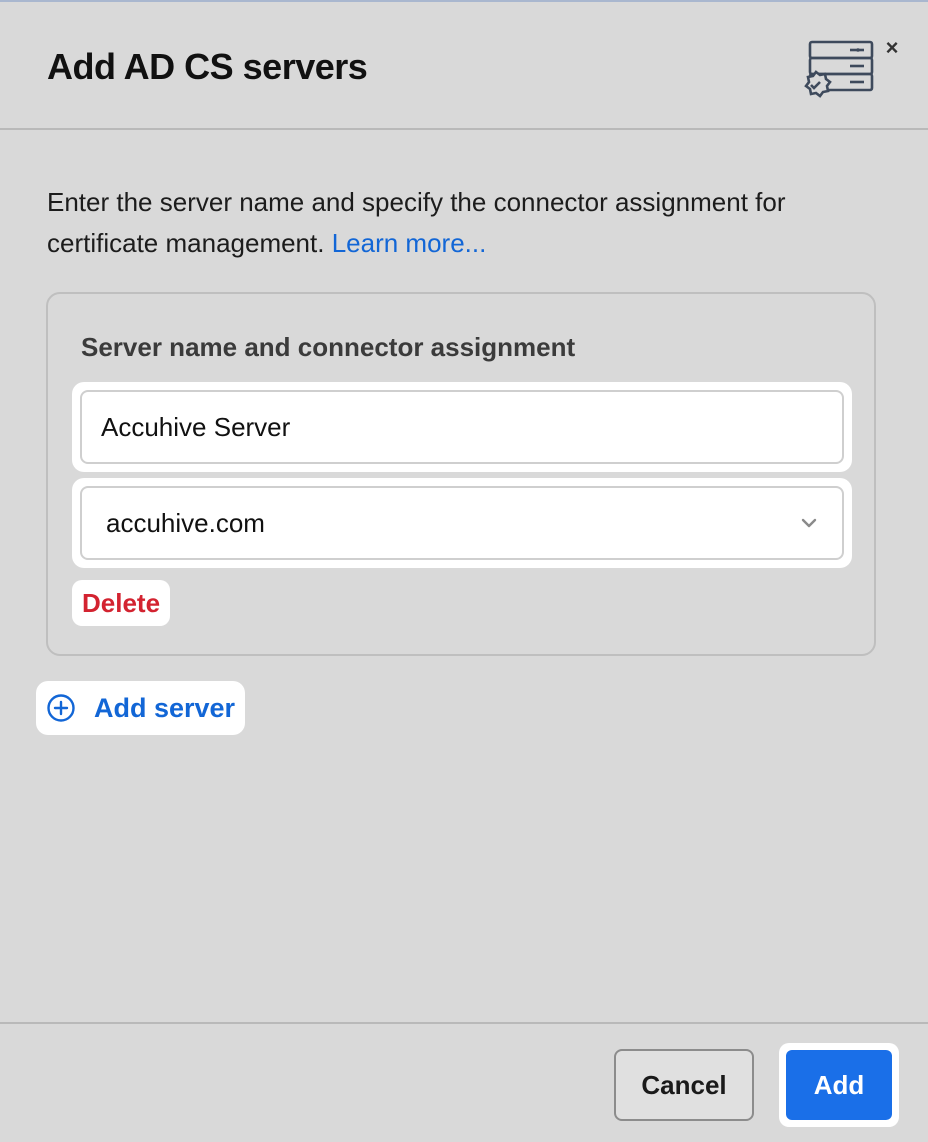 The height and width of the screenshot is (1142, 928). I want to click on cancel-button: Cancel, so click(684, 1085).